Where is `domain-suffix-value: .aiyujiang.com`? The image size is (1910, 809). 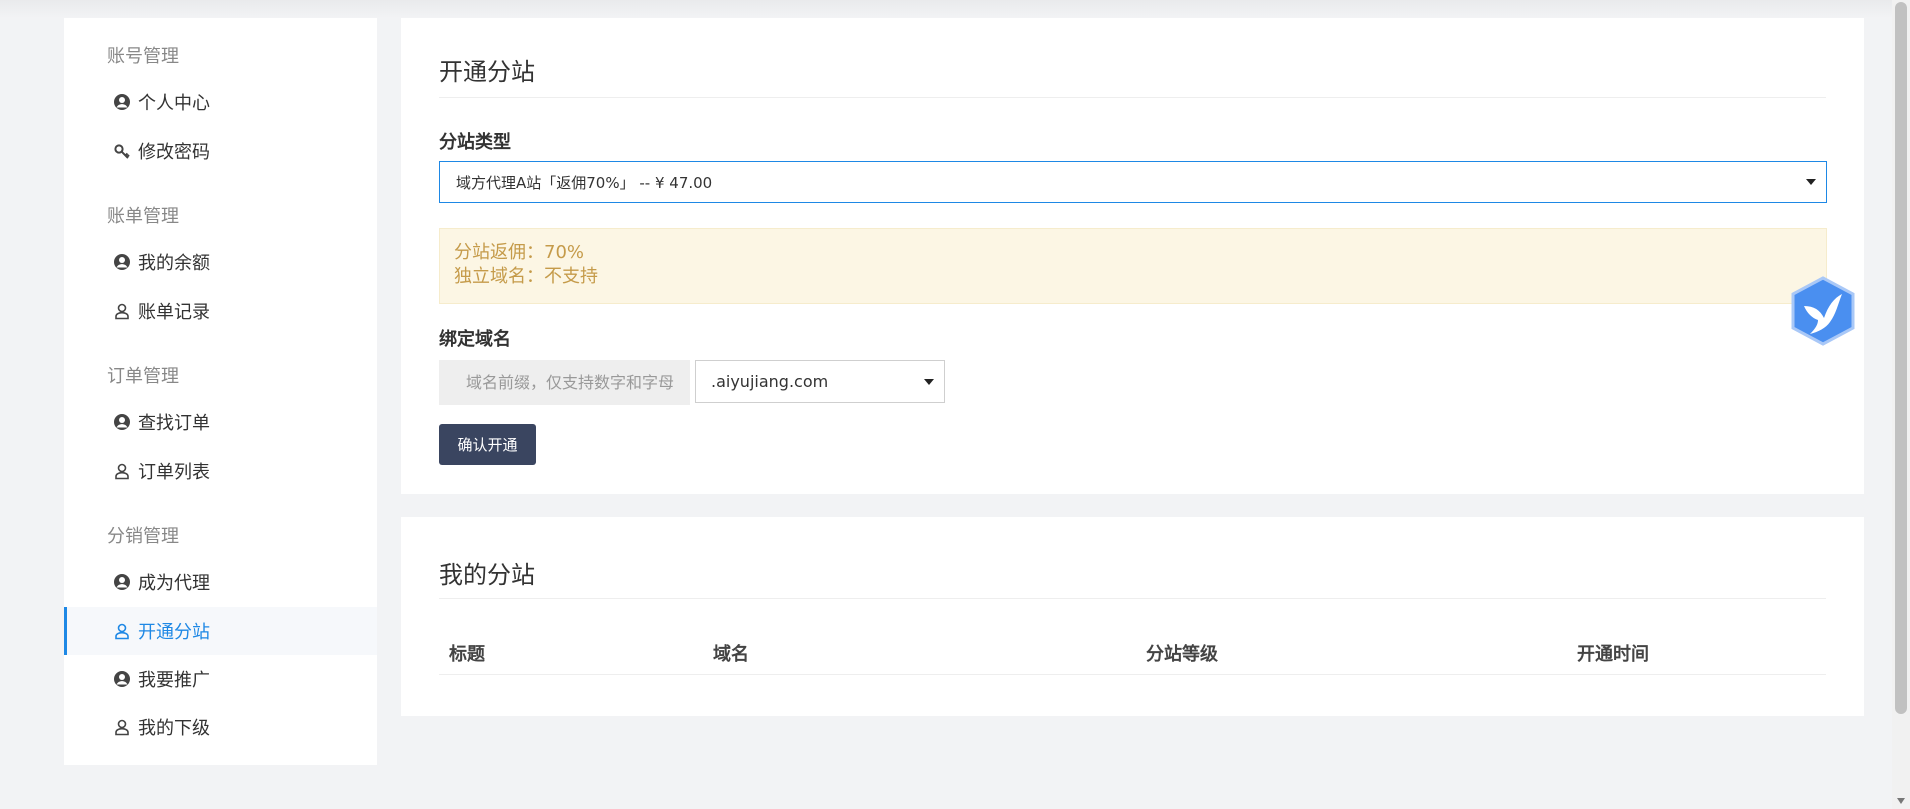 domain-suffix-value: .aiyujiang.com is located at coordinates (770, 381).